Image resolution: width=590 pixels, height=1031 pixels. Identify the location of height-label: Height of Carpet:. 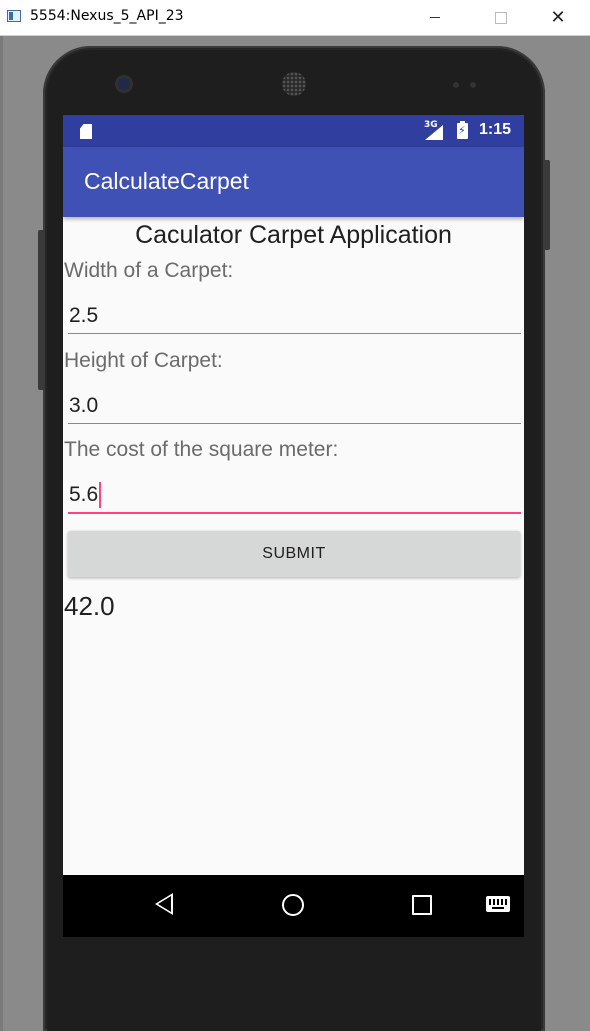
(143, 360).